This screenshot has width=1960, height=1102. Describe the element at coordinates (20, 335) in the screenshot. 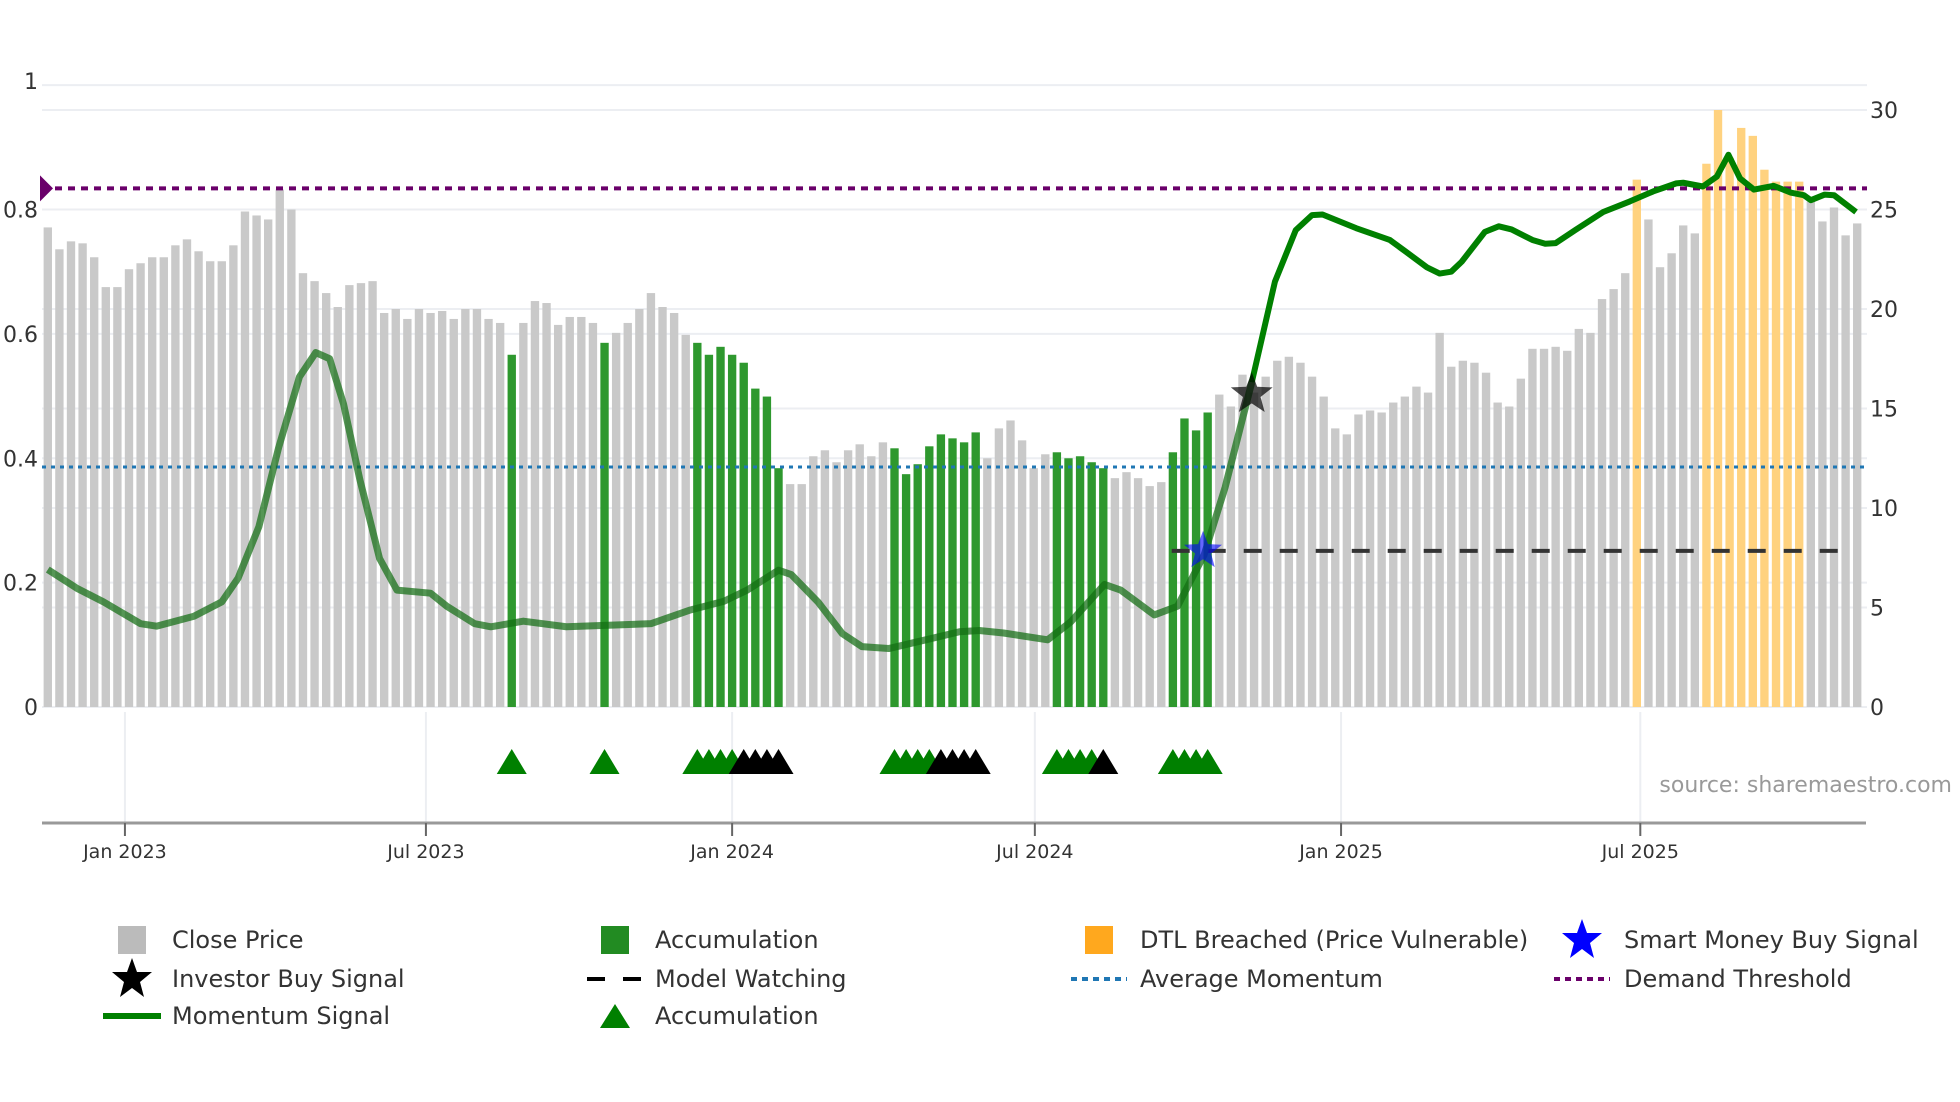

I see `y-left-tick-label: 0.6` at that location.